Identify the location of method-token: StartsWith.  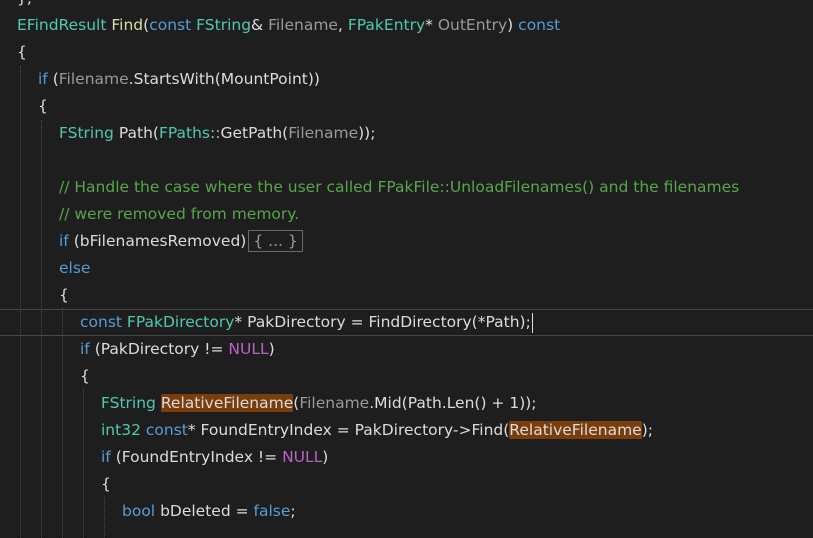
(174, 79).